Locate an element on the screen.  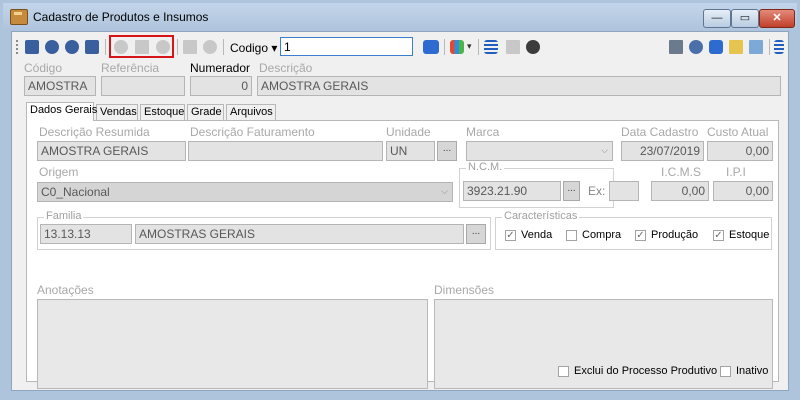
anotacoes-label: Anotações is located at coordinates (65, 290).